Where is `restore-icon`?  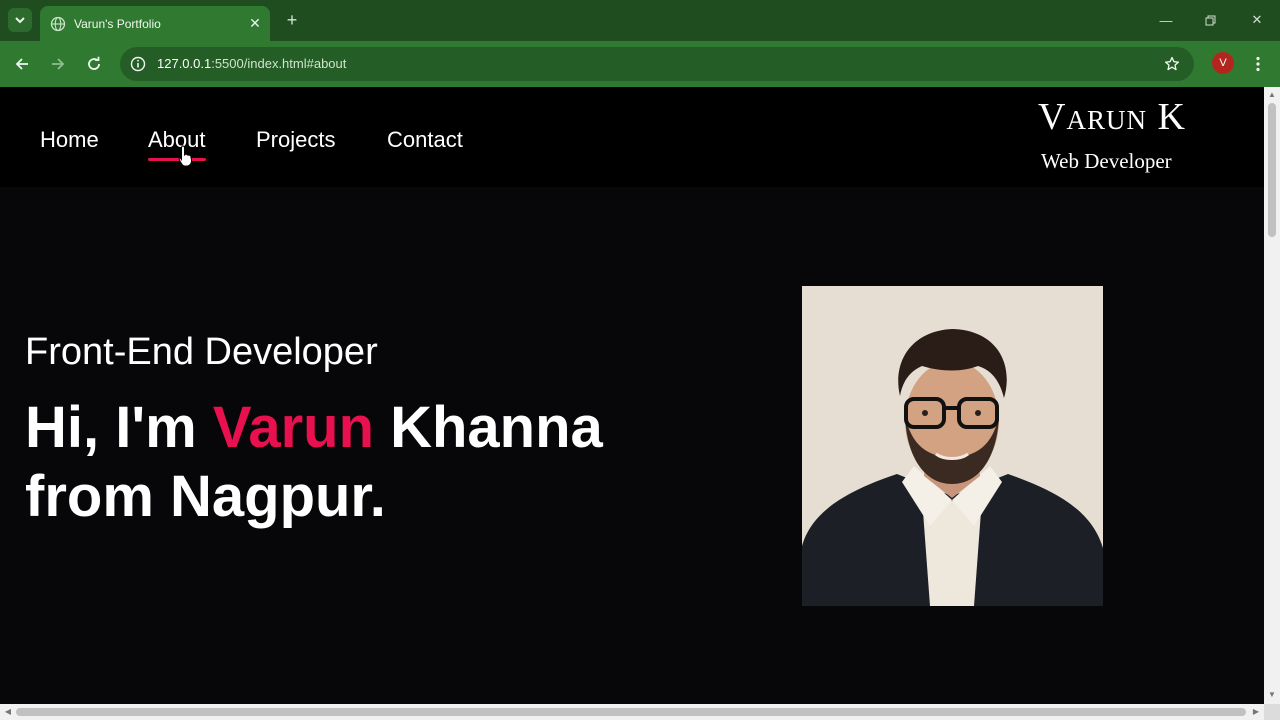
restore-icon is located at coordinates (1210, 20).